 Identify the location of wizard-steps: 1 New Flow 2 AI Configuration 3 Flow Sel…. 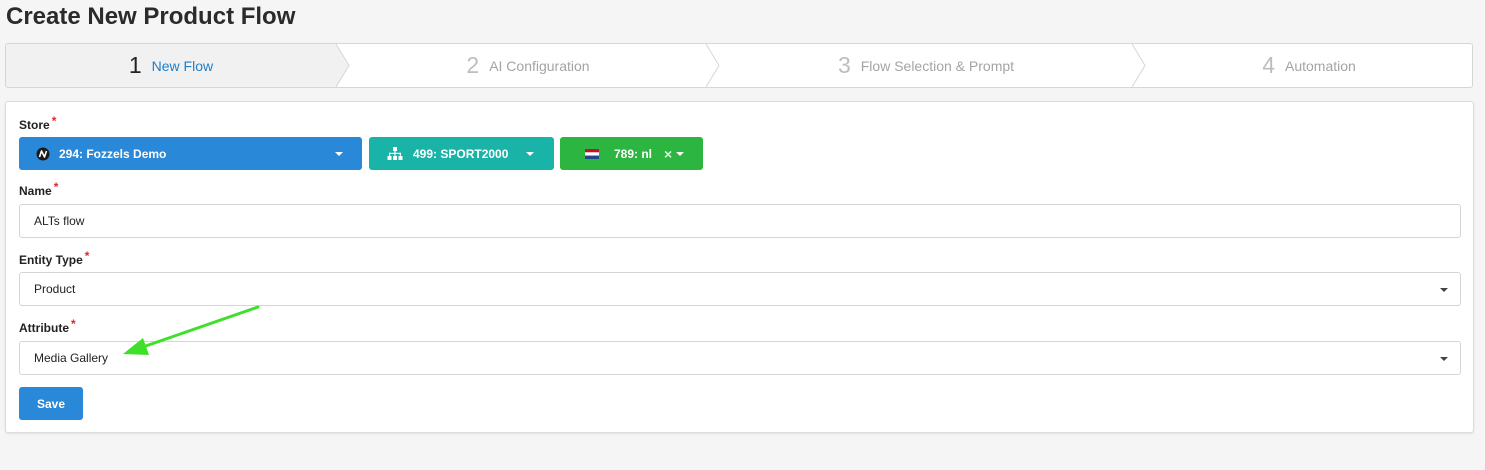
(739, 65).